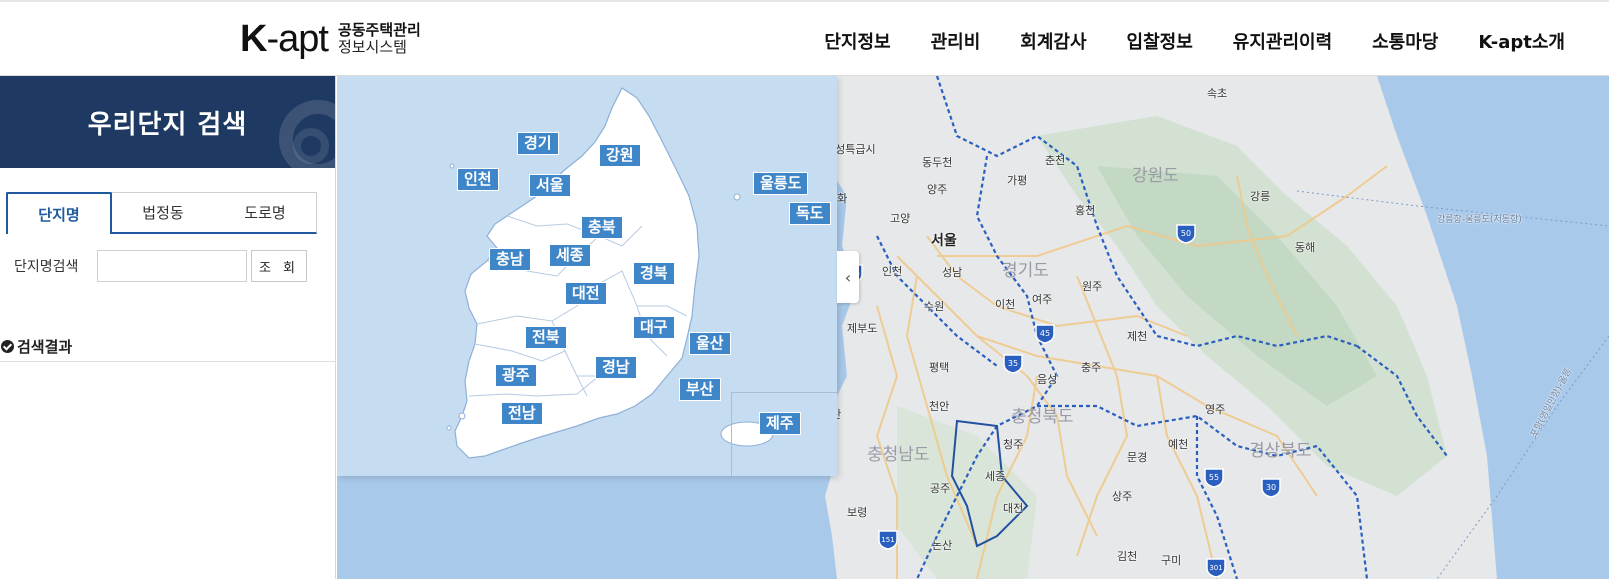  Describe the element at coordinates (1137, 457) in the screenshot. I see `map-label-mungyeong: 문경` at that location.